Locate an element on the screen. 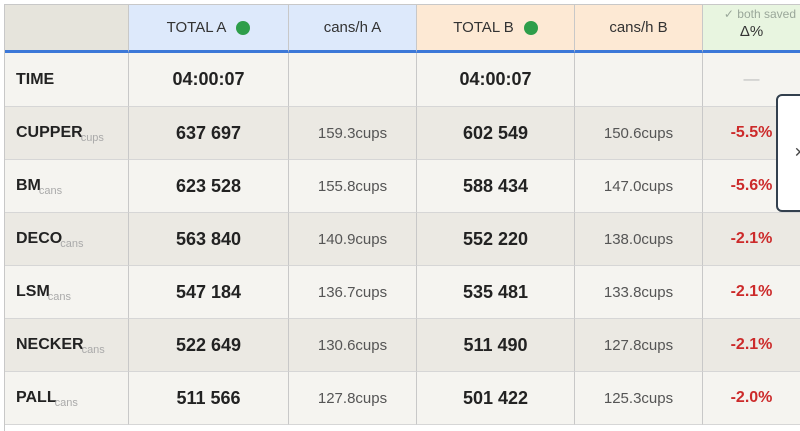 The image size is (800, 431). total-a-value: 511 566 is located at coordinates (209, 398).